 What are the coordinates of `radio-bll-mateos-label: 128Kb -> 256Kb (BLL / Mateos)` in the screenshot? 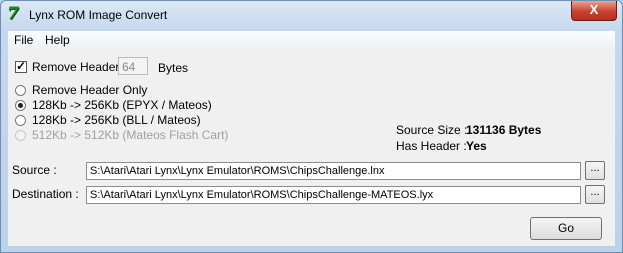 It's located at (116, 120).